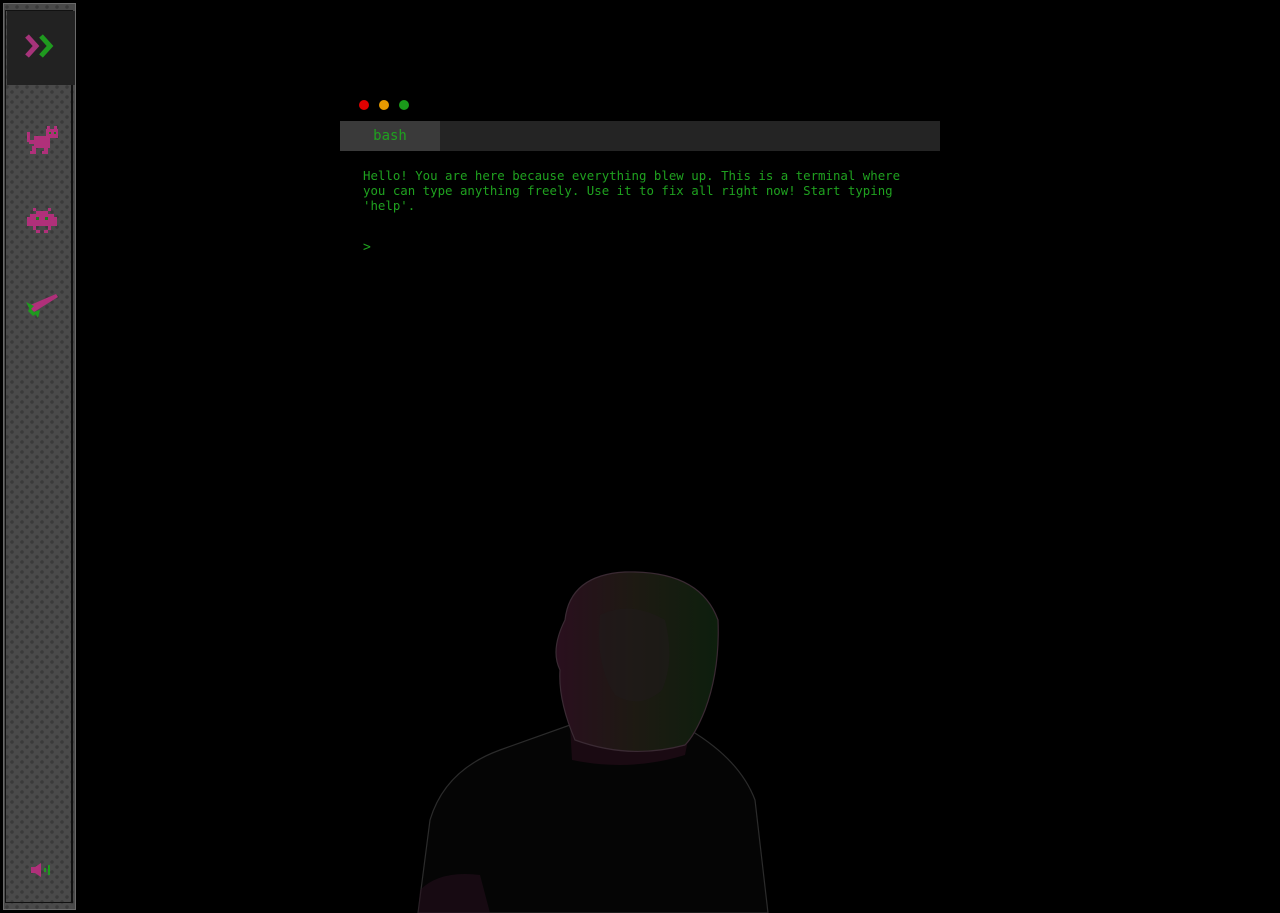 The width and height of the screenshot is (1280, 913). I want to click on rocket-icon, so click(42, 304).